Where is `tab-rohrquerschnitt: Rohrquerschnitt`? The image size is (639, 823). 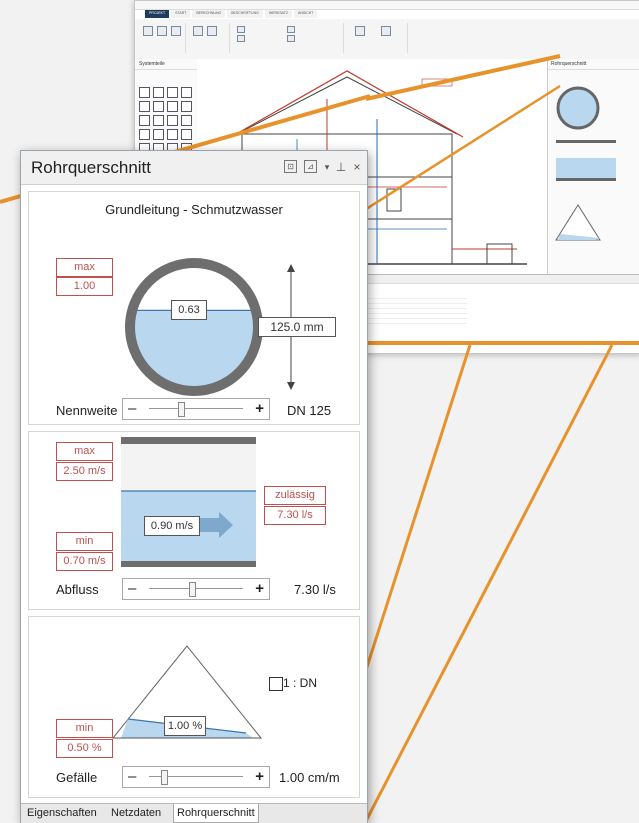
tab-rohrquerschnitt: Rohrquerschnitt is located at coordinates (216, 813).